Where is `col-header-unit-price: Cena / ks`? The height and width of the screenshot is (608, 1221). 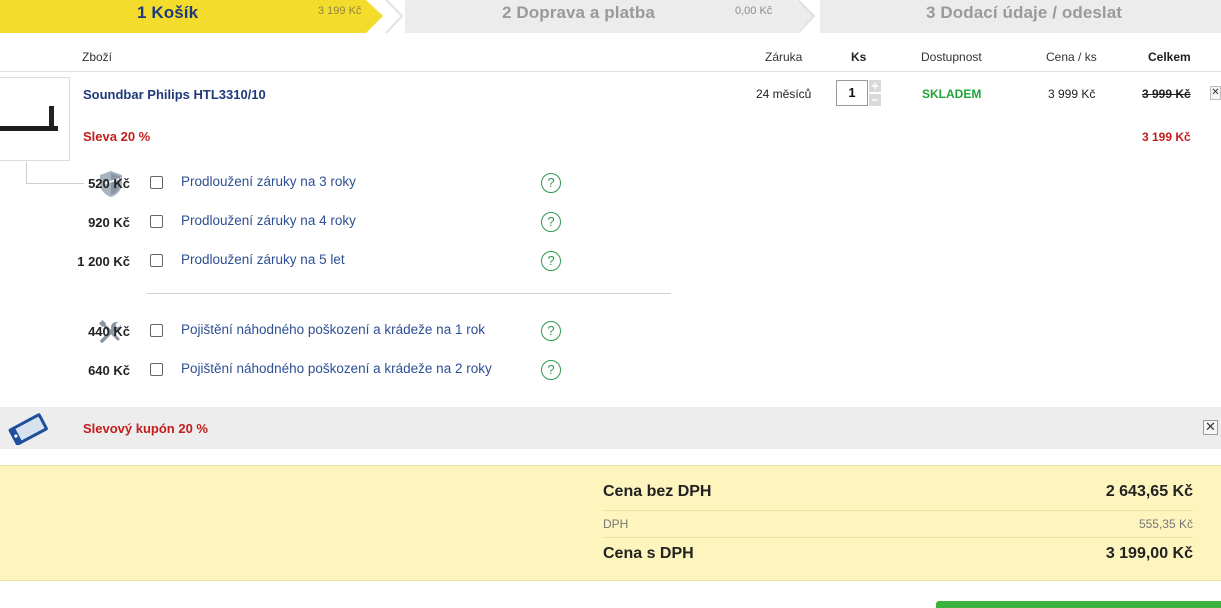 col-header-unit-price: Cena / ks is located at coordinates (1071, 57).